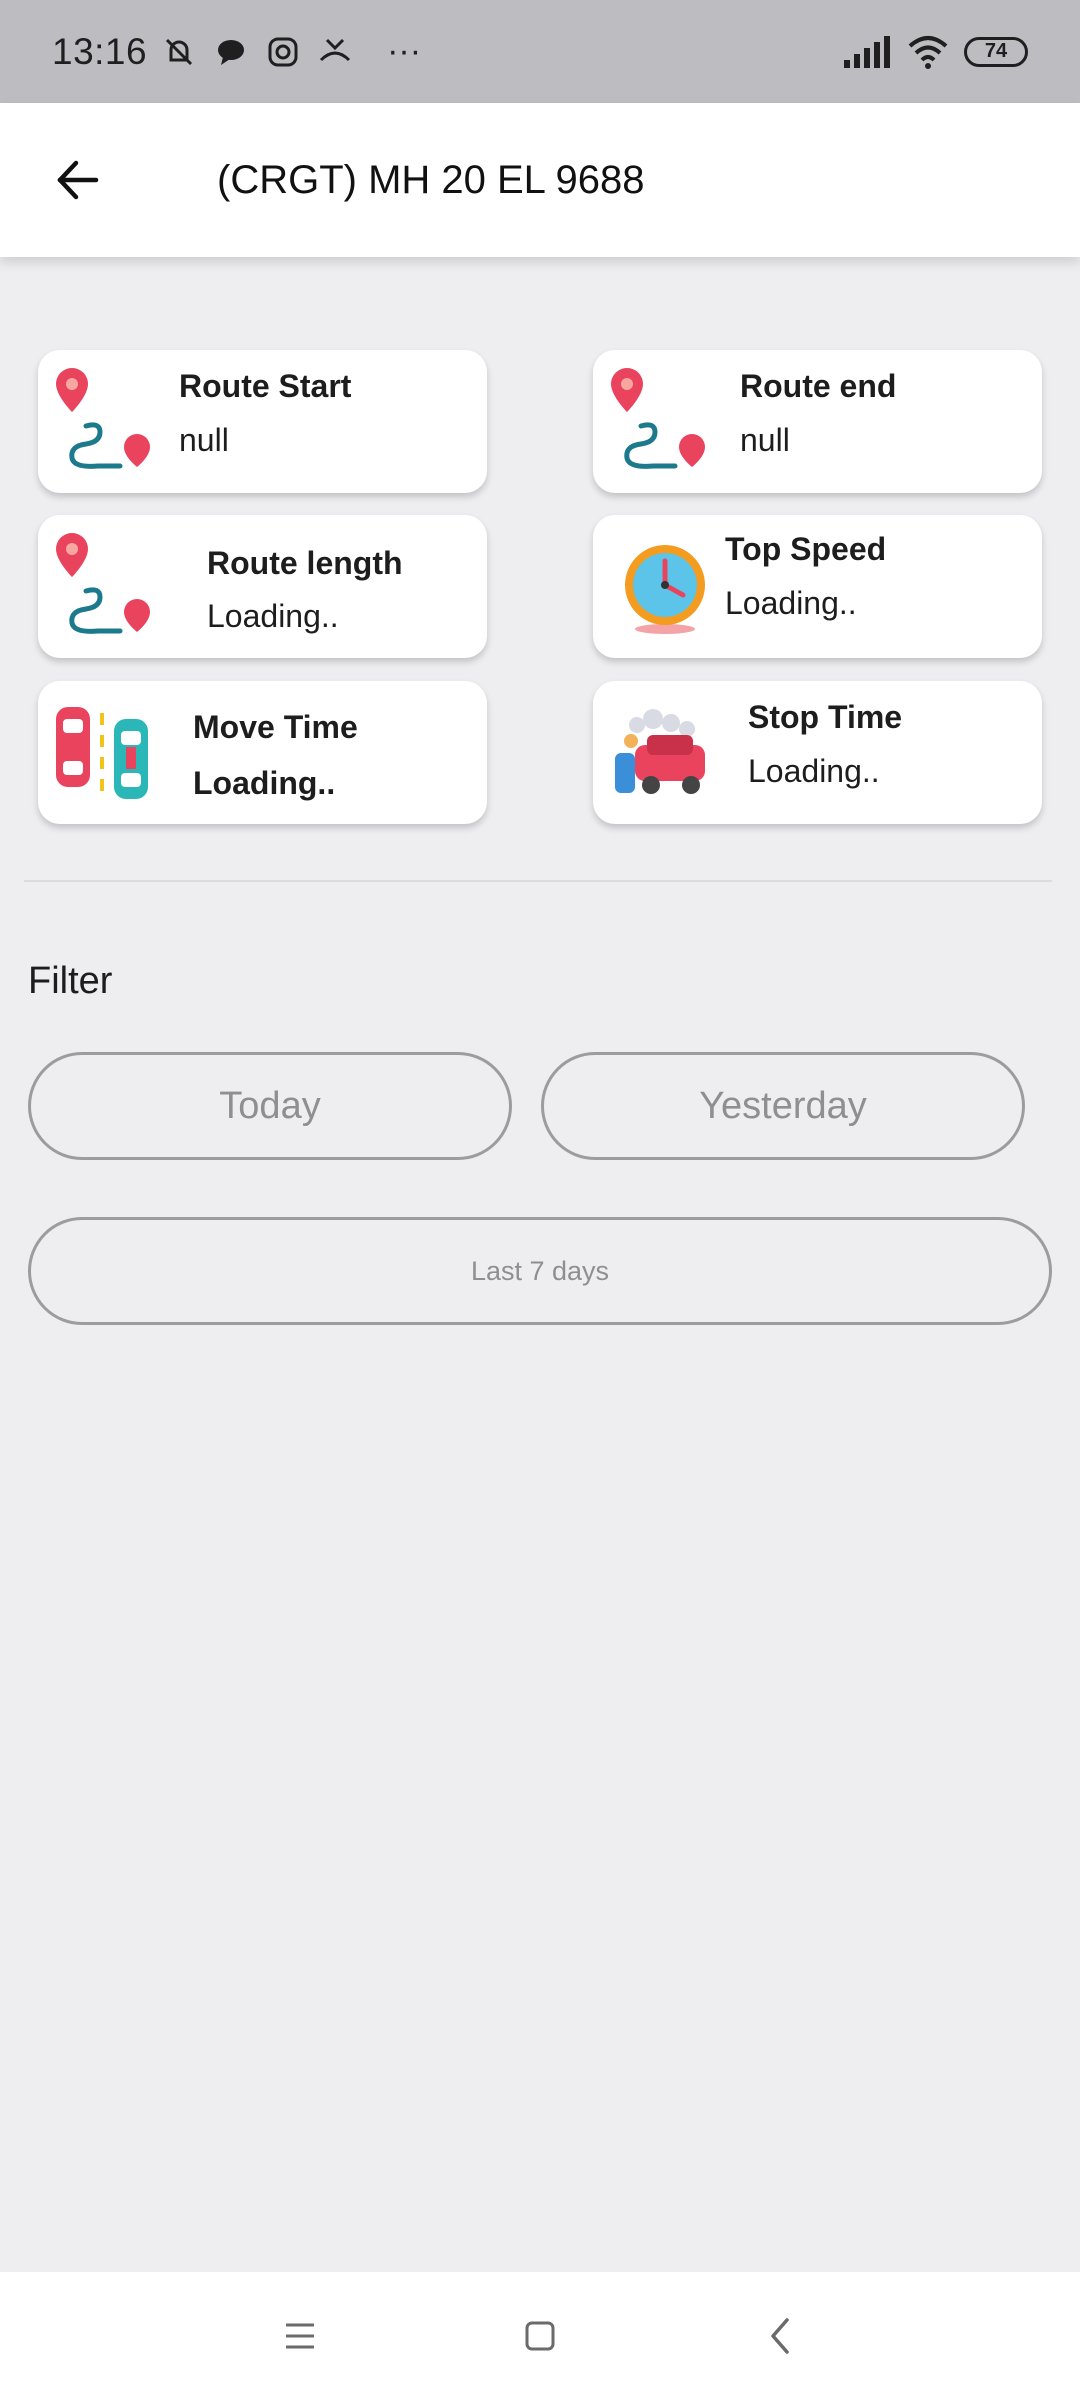 The image size is (1080, 2400). I want to click on app-bar: (CRGT) MH 20 EL 9688, so click(540, 180).